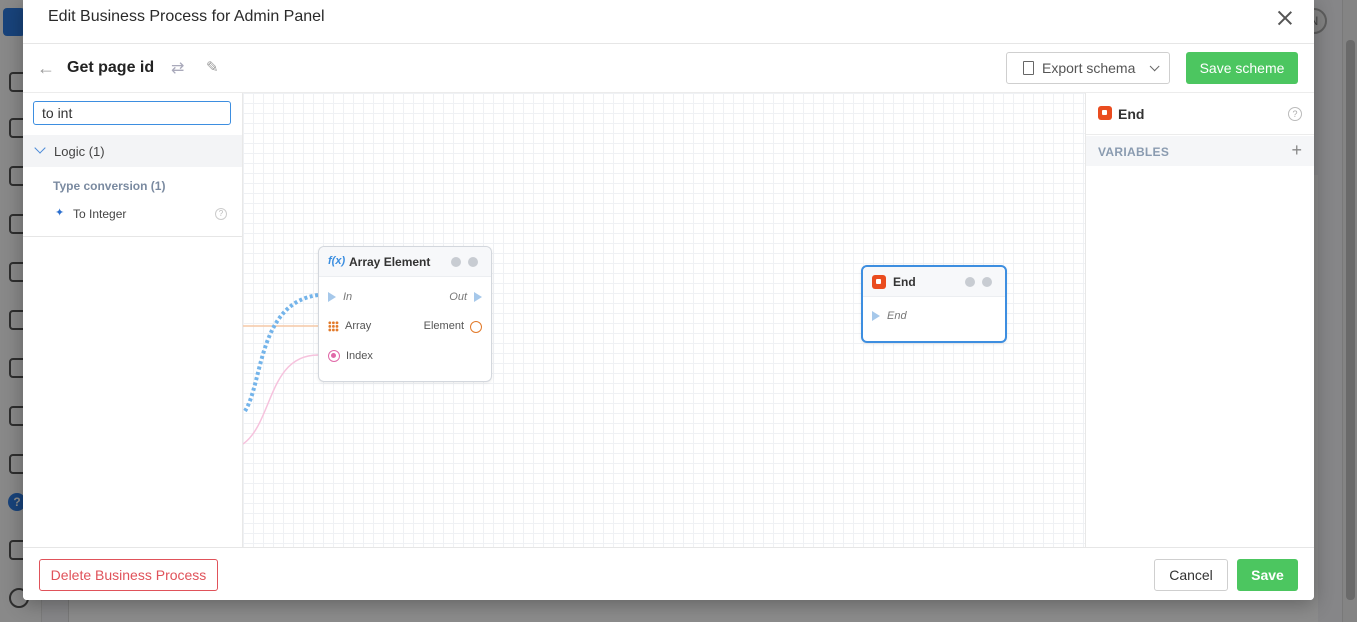 This screenshot has width=1357, height=622. Describe the element at coordinates (281, 399) in the screenshot. I see `index-wire` at that location.